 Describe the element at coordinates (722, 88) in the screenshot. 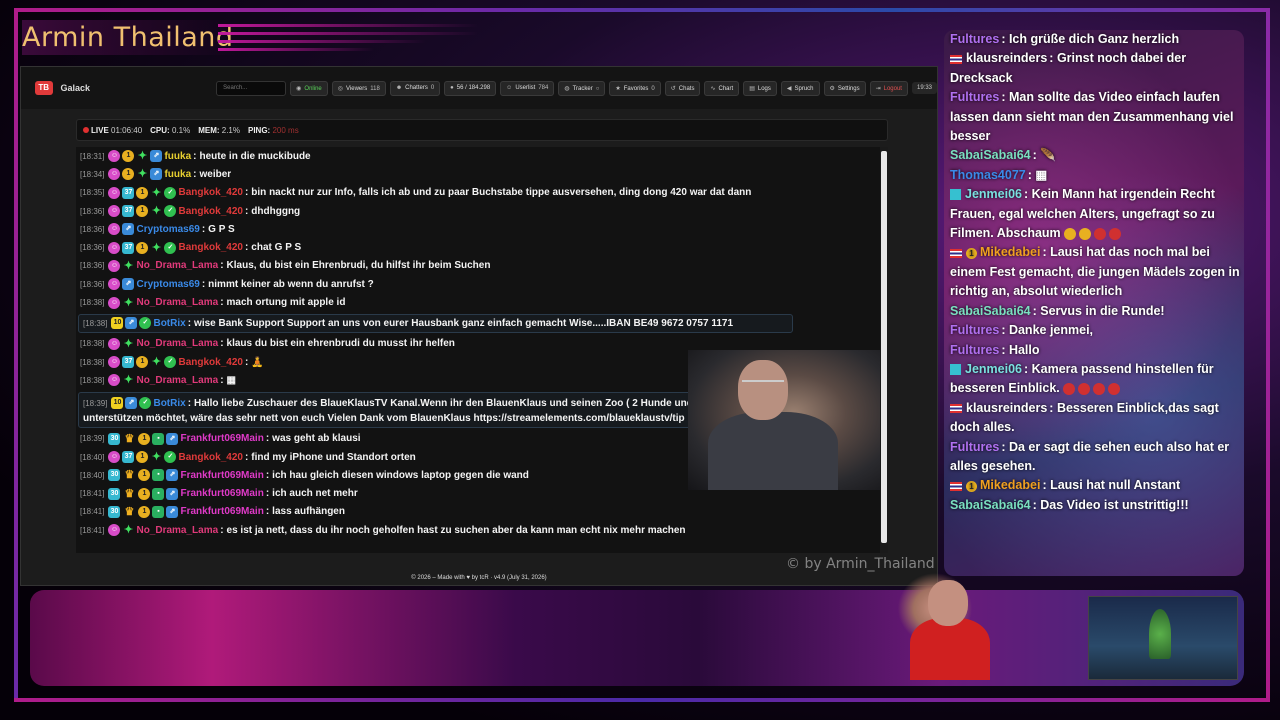

I see `chart-button: ∿ Chart` at that location.